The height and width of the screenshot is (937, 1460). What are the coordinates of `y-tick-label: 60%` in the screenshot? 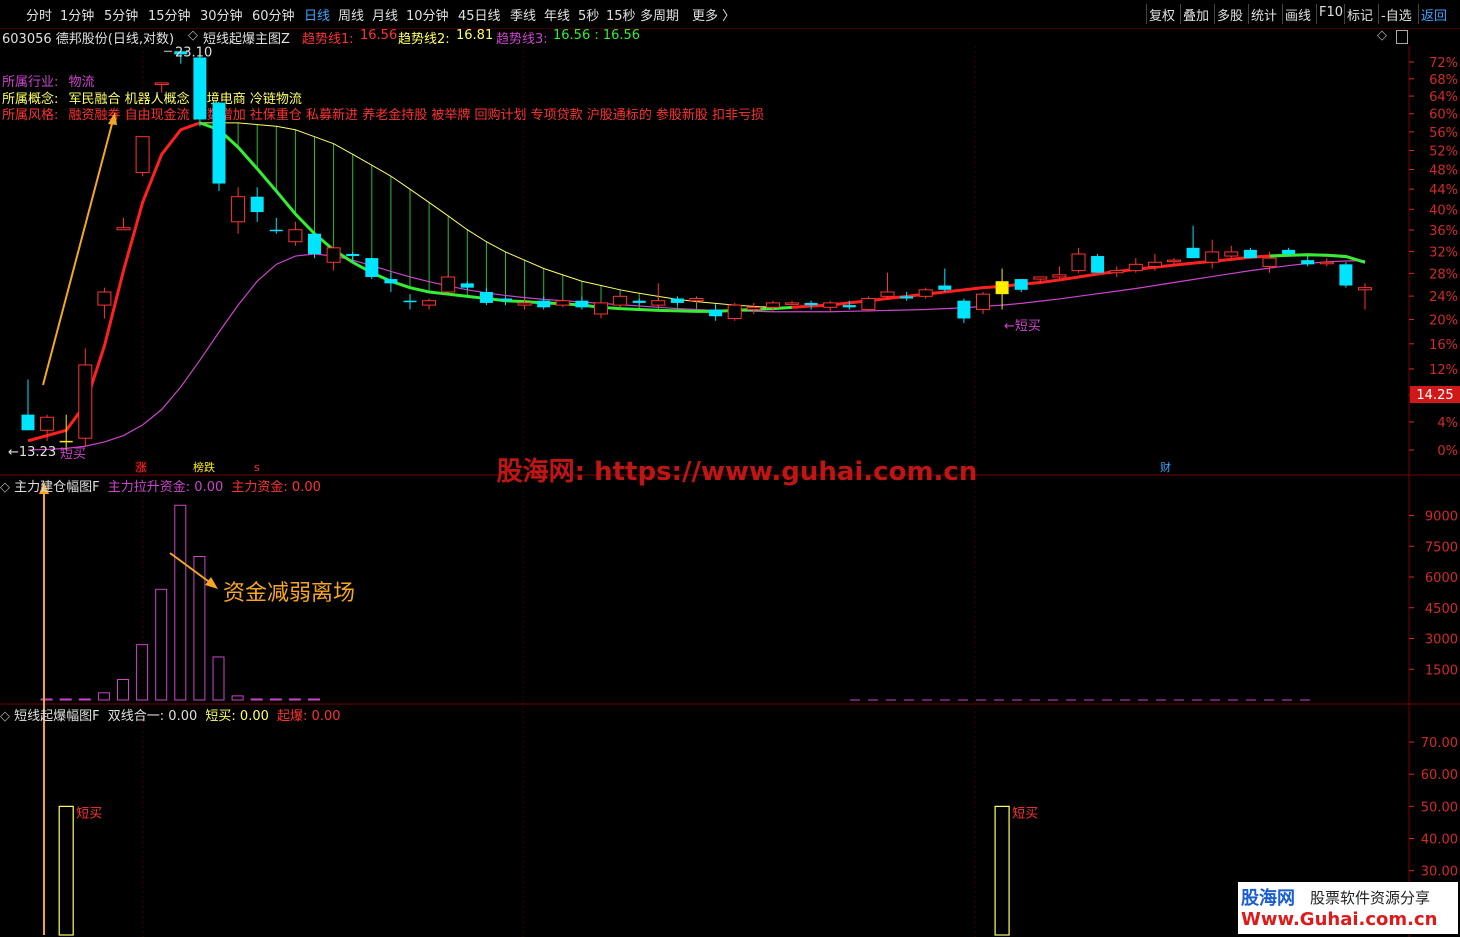 It's located at (1443, 115).